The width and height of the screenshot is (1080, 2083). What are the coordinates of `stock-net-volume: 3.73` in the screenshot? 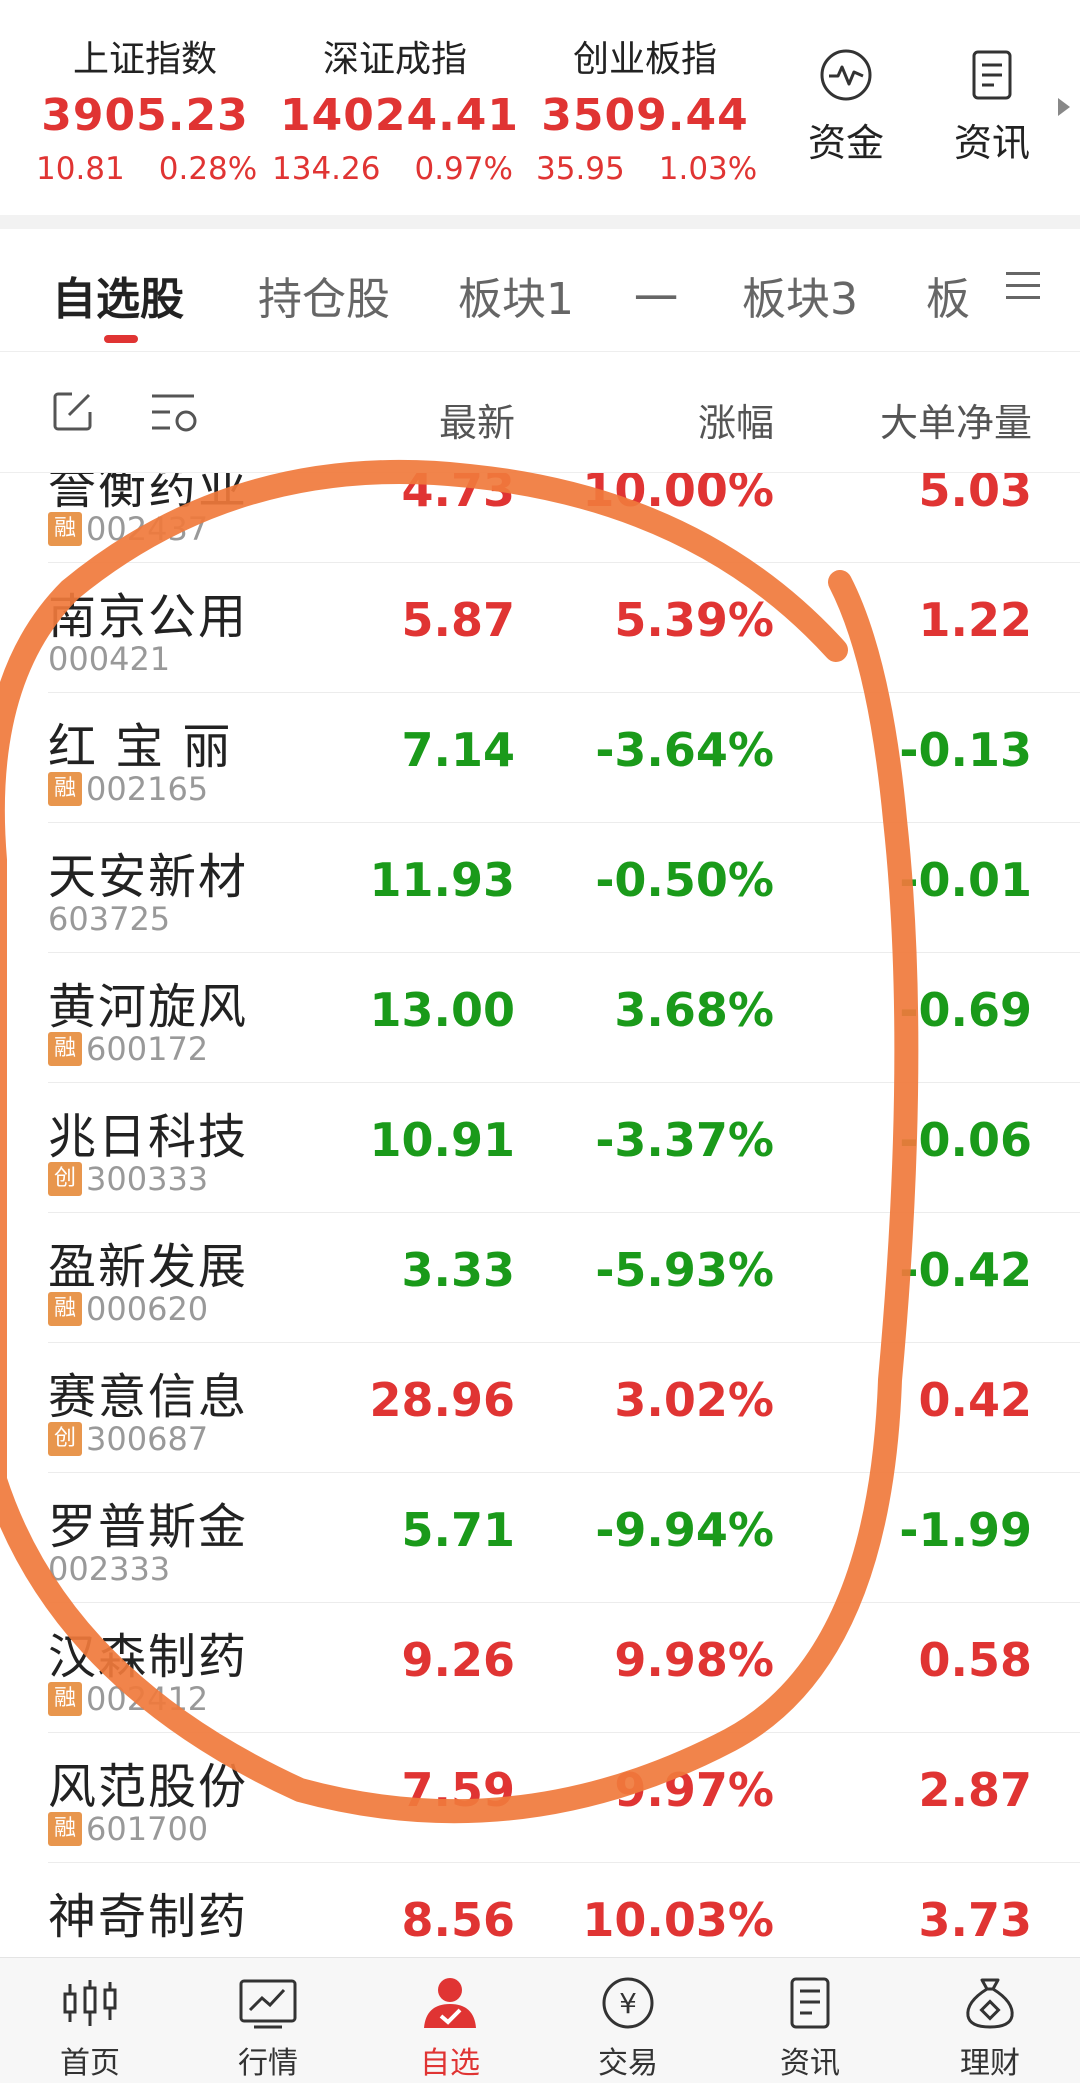 It's located at (975, 1920).